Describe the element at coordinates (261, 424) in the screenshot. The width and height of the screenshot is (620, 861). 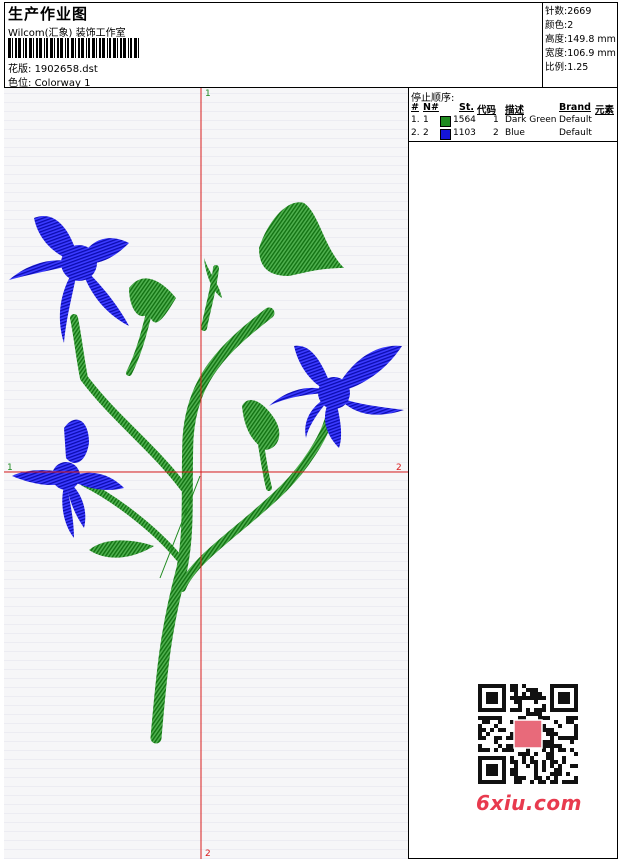
I see `bud-lower-right` at that location.